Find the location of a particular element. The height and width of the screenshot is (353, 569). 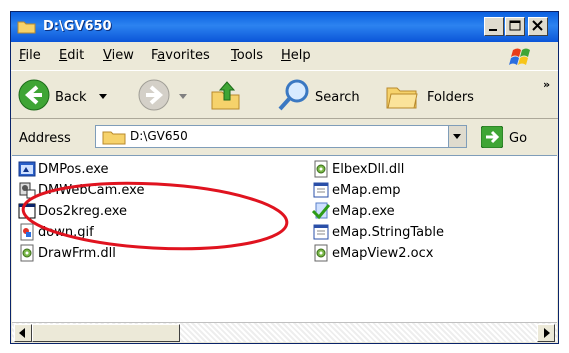

file-item: Dos2kreg.exe is located at coordinates (72, 211).